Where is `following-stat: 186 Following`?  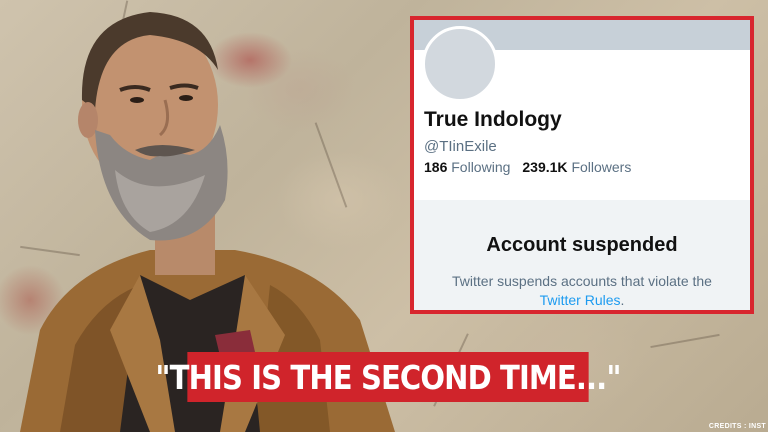
following-stat: 186 Following is located at coordinates (467, 167).